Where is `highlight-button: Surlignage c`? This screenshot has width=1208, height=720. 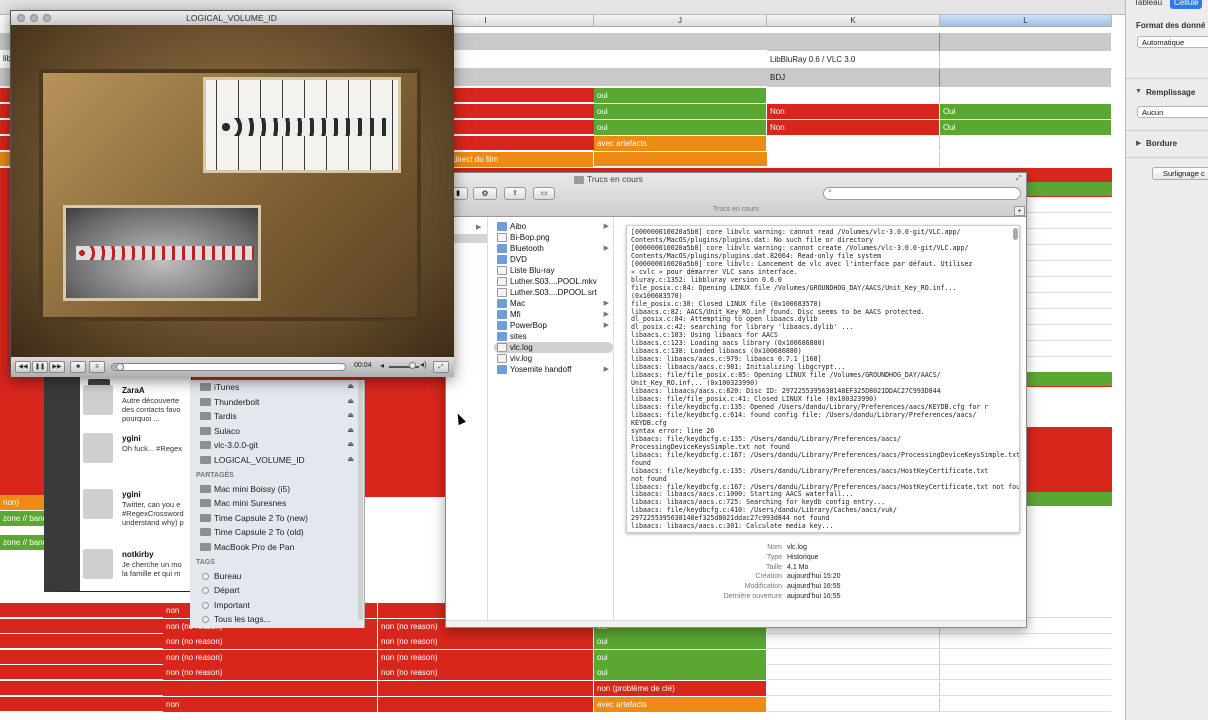 highlight-button: Surlignage c is located at coordinates (1180, 173).